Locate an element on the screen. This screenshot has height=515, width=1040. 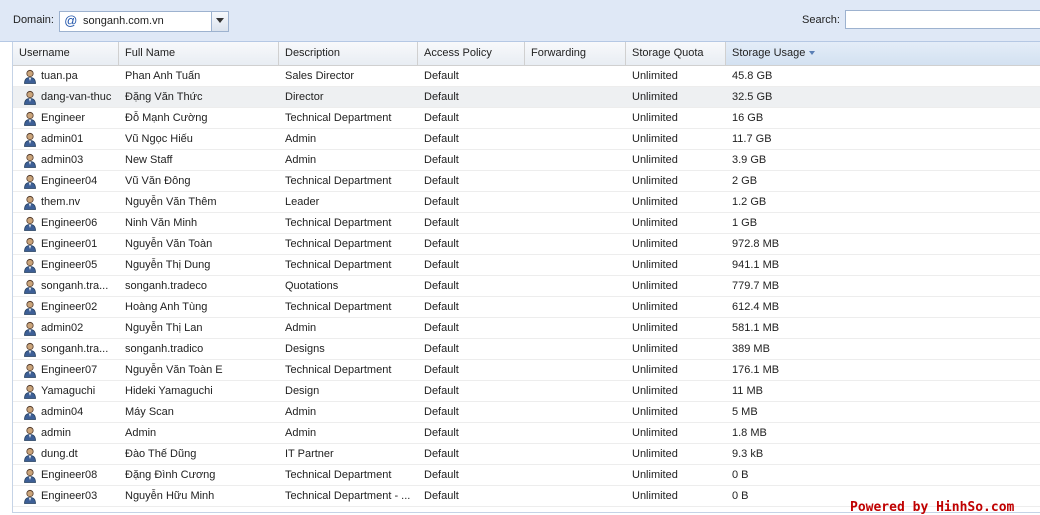
cell-full-name: Hideki Yamaguchi is located at coordinates (169, 391).